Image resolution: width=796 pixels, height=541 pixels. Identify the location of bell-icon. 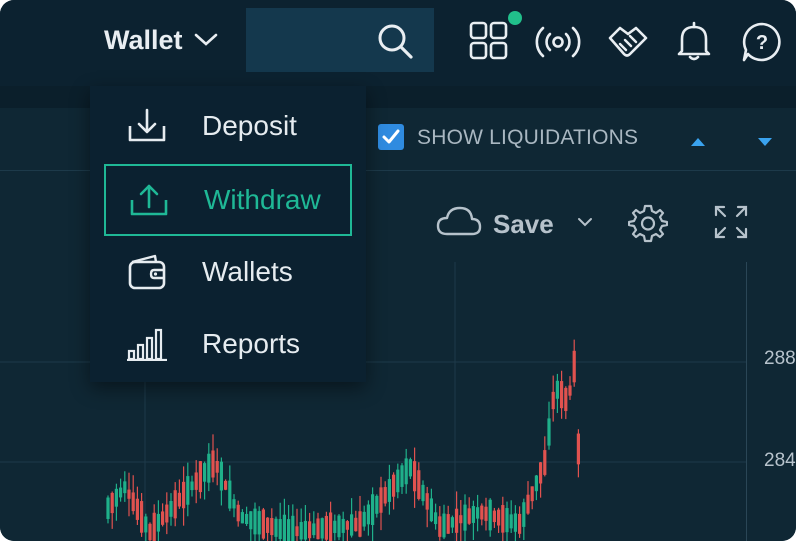
(694, 43).